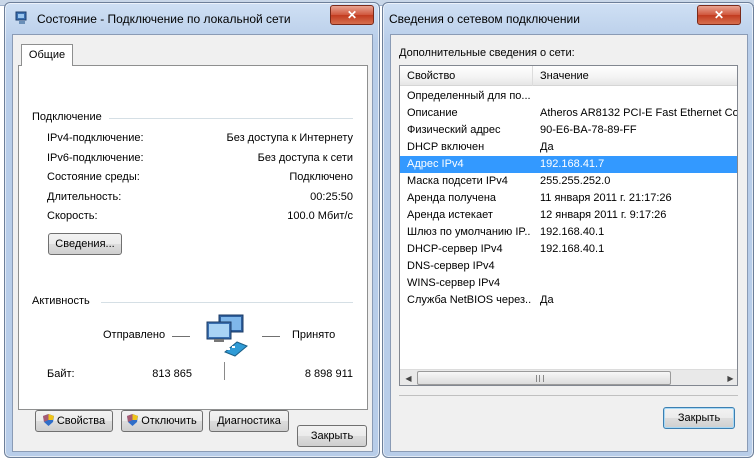 This screenshot has width=754, height=461. I want to click on scrollbar-thumb, so click(544, 378).